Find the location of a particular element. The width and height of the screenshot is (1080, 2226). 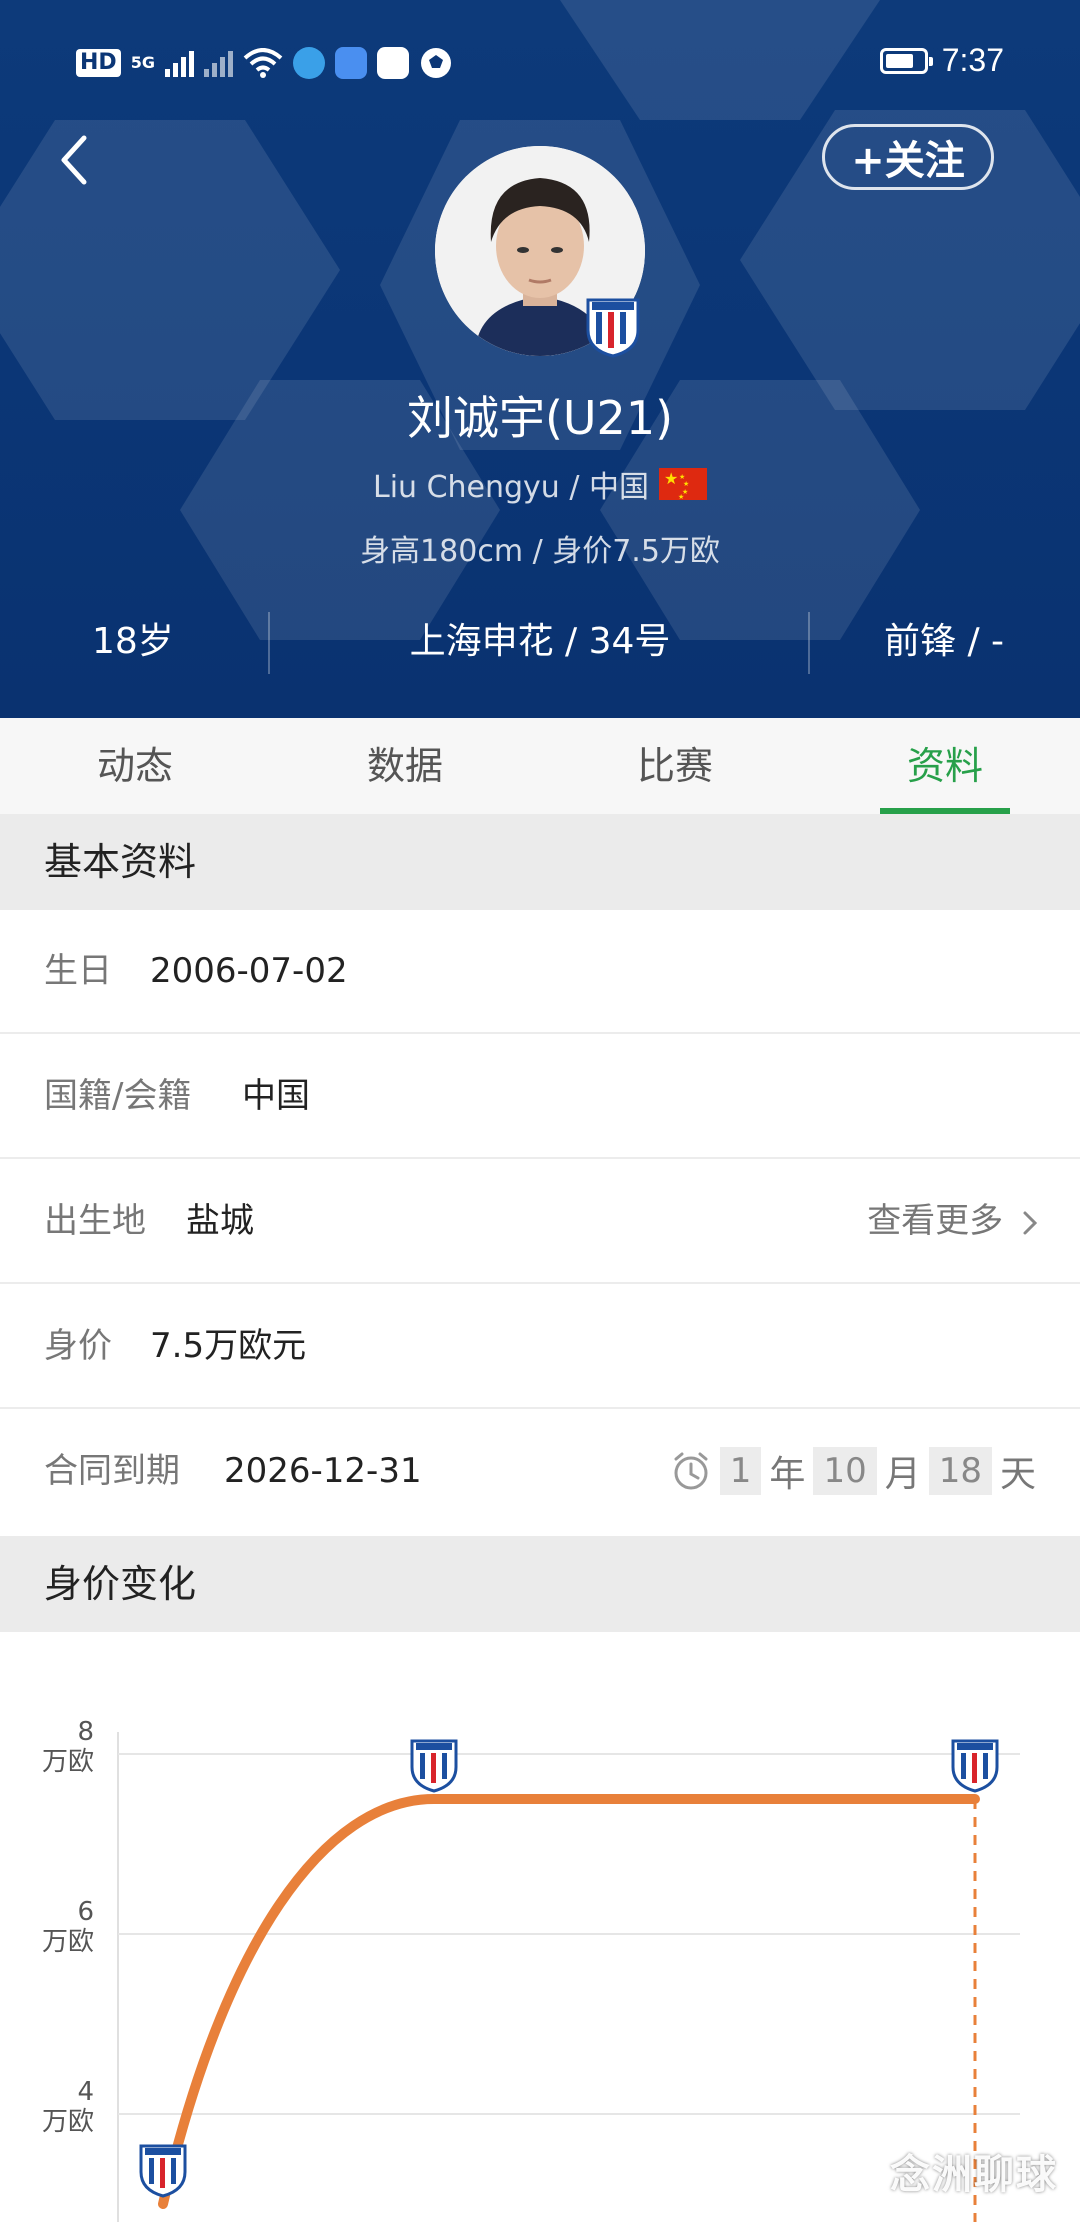

info-row-value: 身价 7.5万欧元 is located at coordinates (540, 1347).